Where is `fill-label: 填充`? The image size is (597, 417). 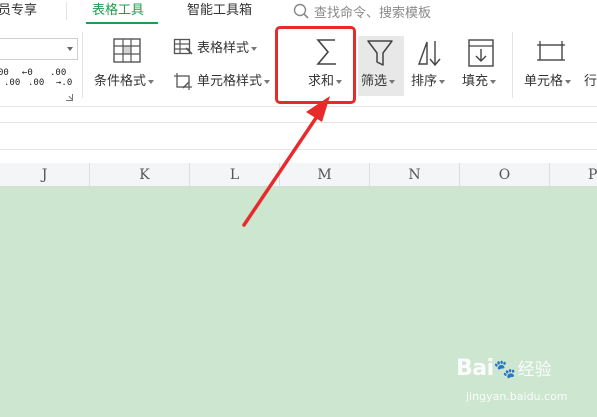
fill-label: 填充 is located at coordinates (479, 82).